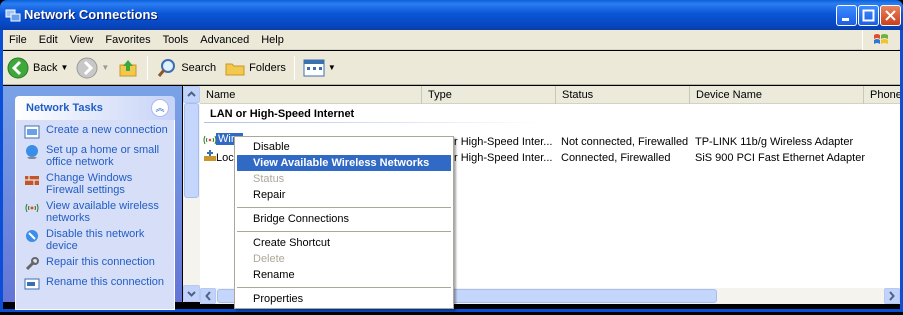  I want to click on column-device-name: Device Name, so click(777, 95).